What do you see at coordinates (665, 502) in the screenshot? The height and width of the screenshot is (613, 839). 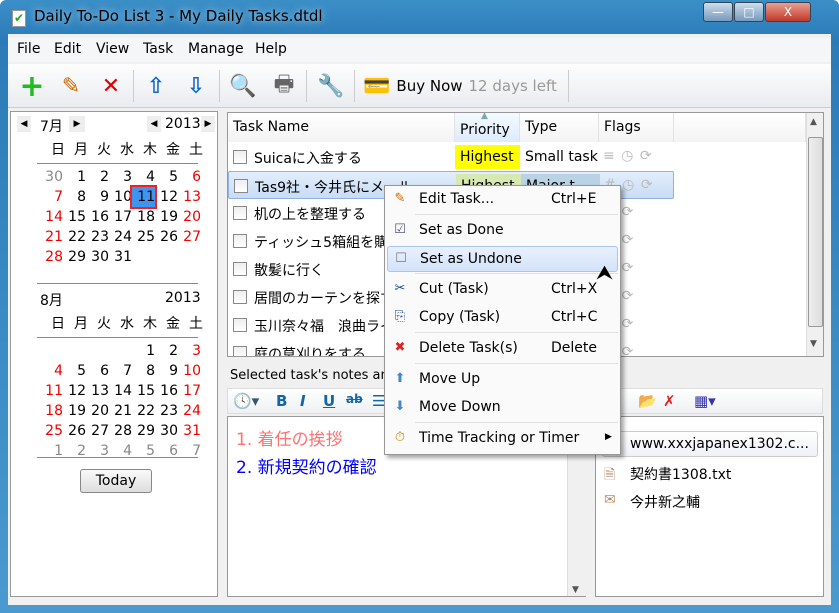 I see `link-item: 今井新之輔` at bounding box center [665, 502].